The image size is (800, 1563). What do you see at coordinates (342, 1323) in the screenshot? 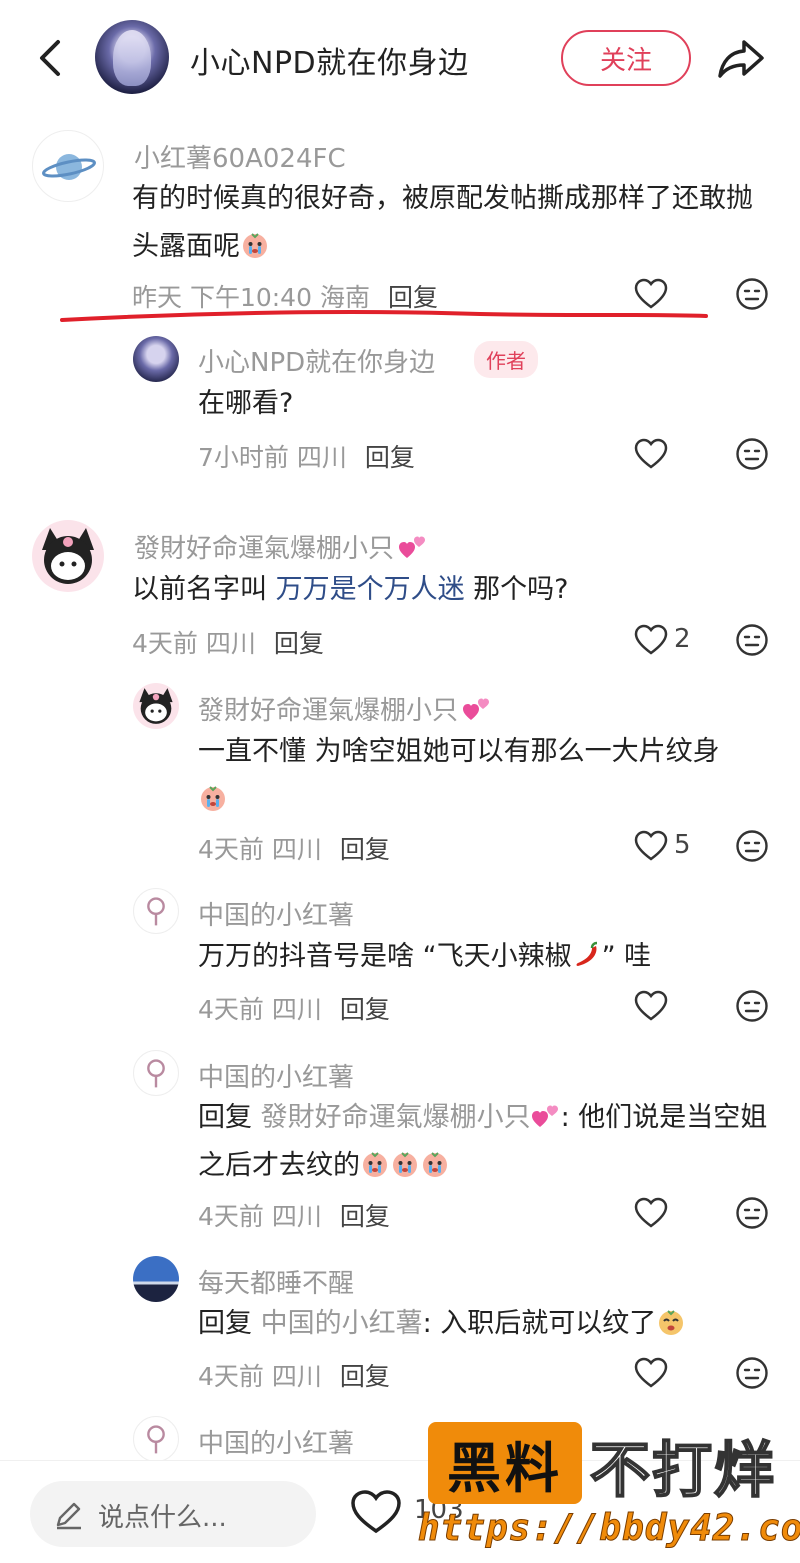
I see `mention-link: 中国的小红薯` at bounding box center [342, 1323].